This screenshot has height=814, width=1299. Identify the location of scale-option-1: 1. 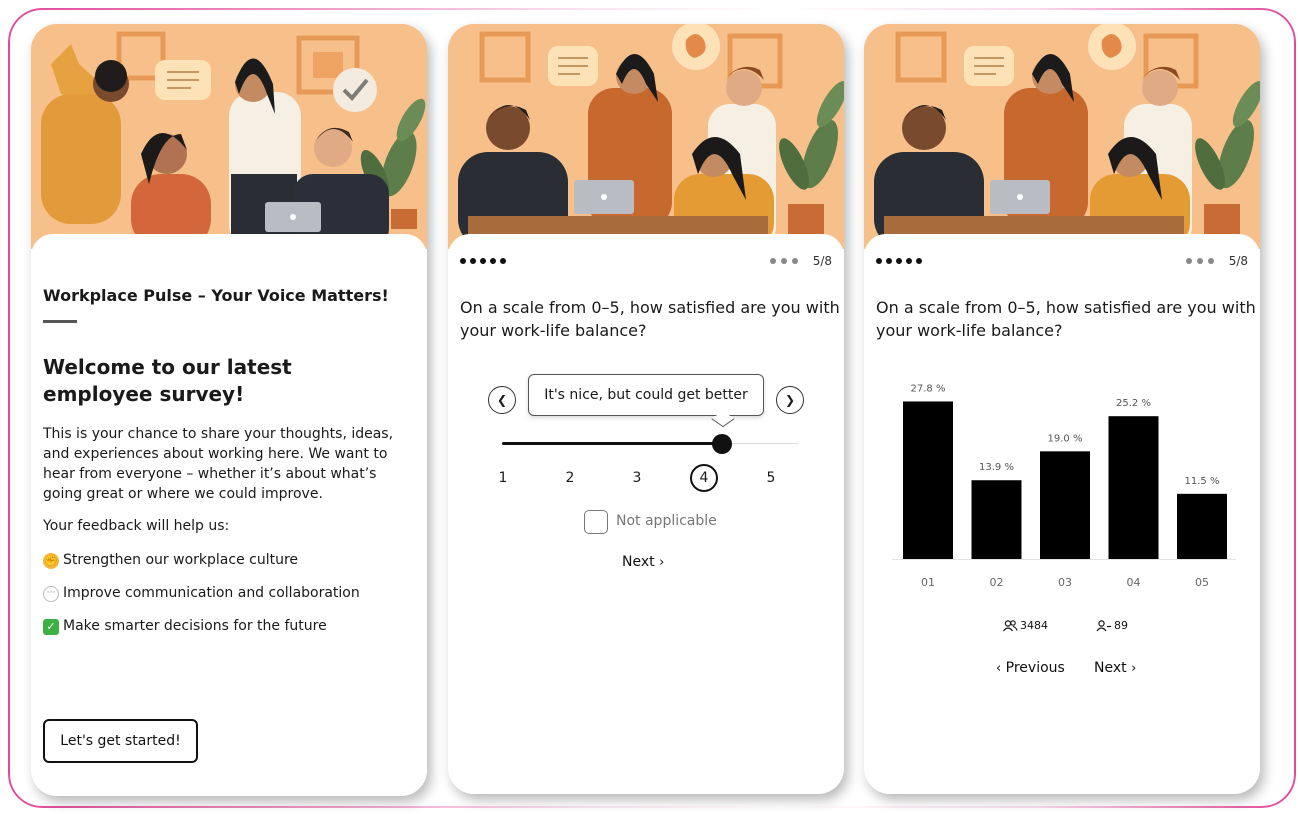
(503, 478).